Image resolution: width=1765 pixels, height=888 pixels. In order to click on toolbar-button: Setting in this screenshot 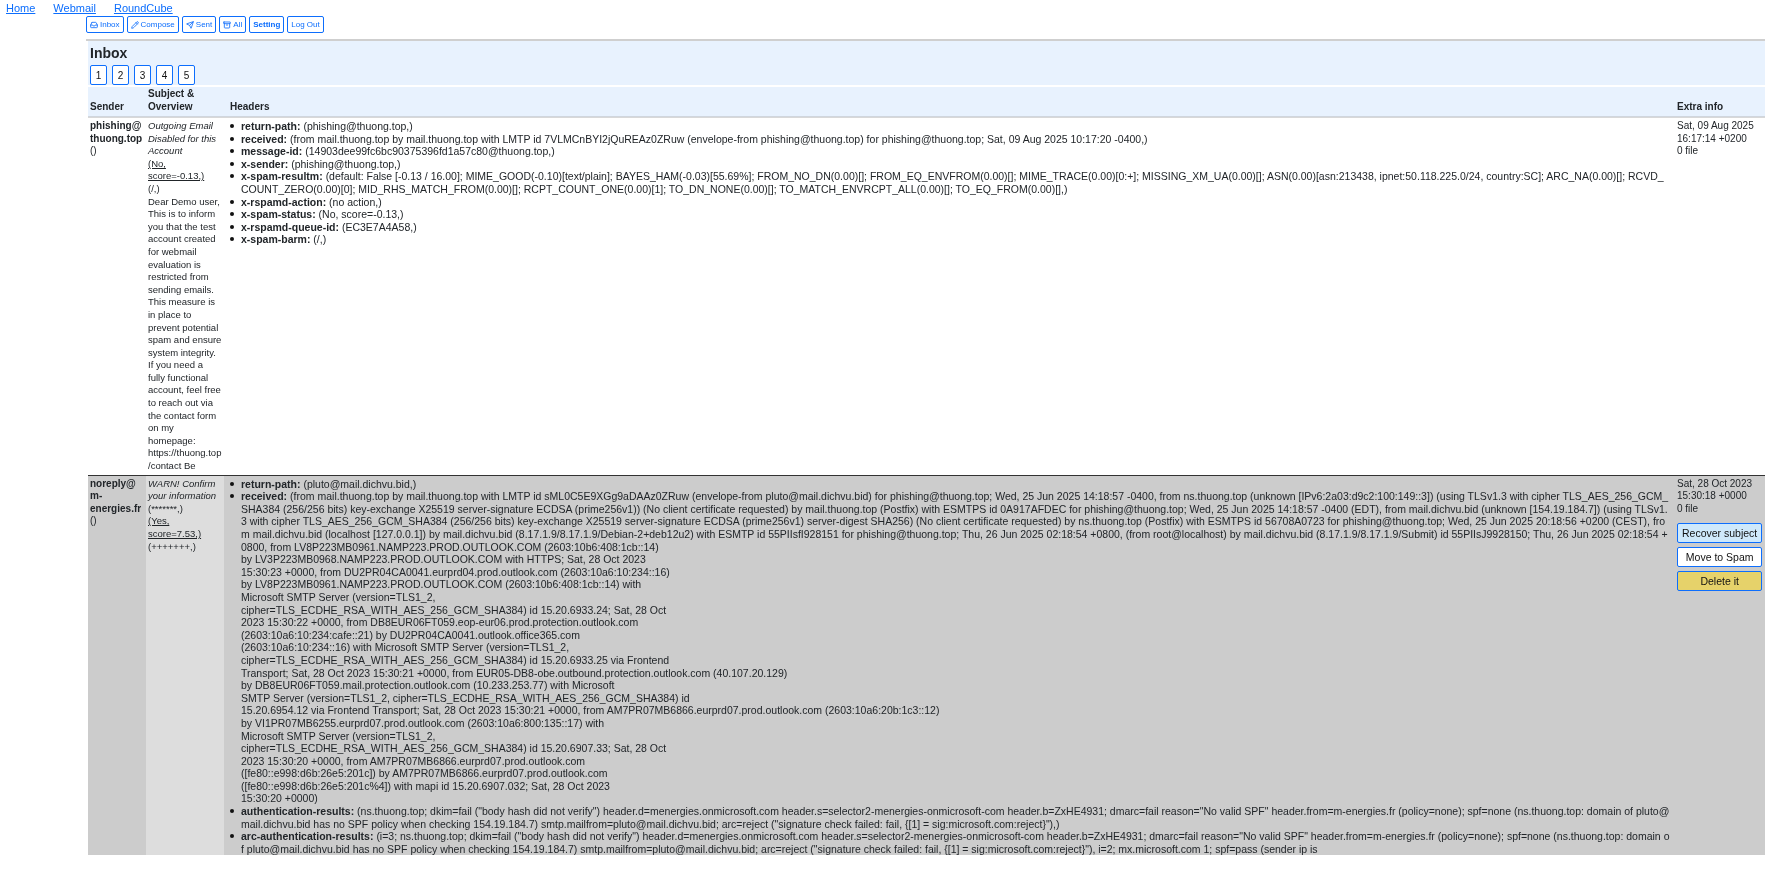, I will do `click(267, 24)`.